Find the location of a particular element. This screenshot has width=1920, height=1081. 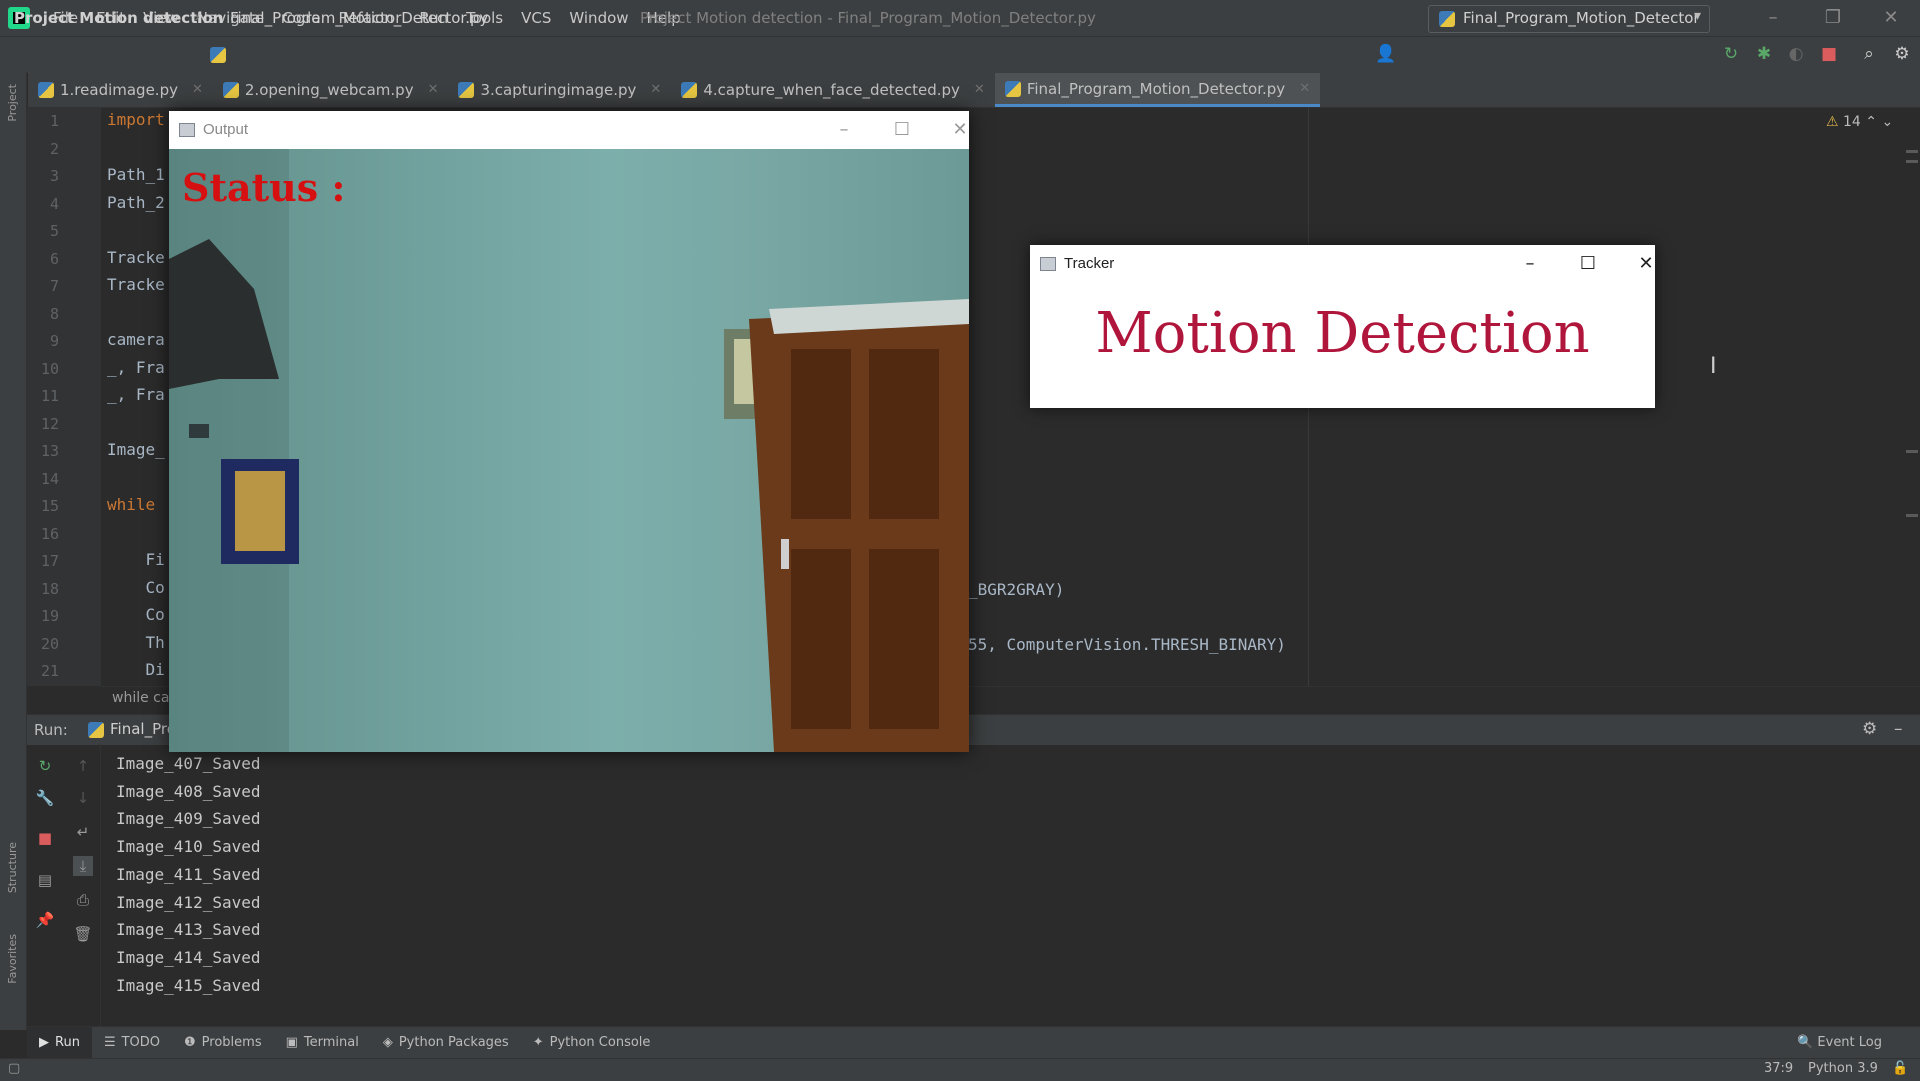

user-account-icon: 👤 is located at coordinates (1386, 54).